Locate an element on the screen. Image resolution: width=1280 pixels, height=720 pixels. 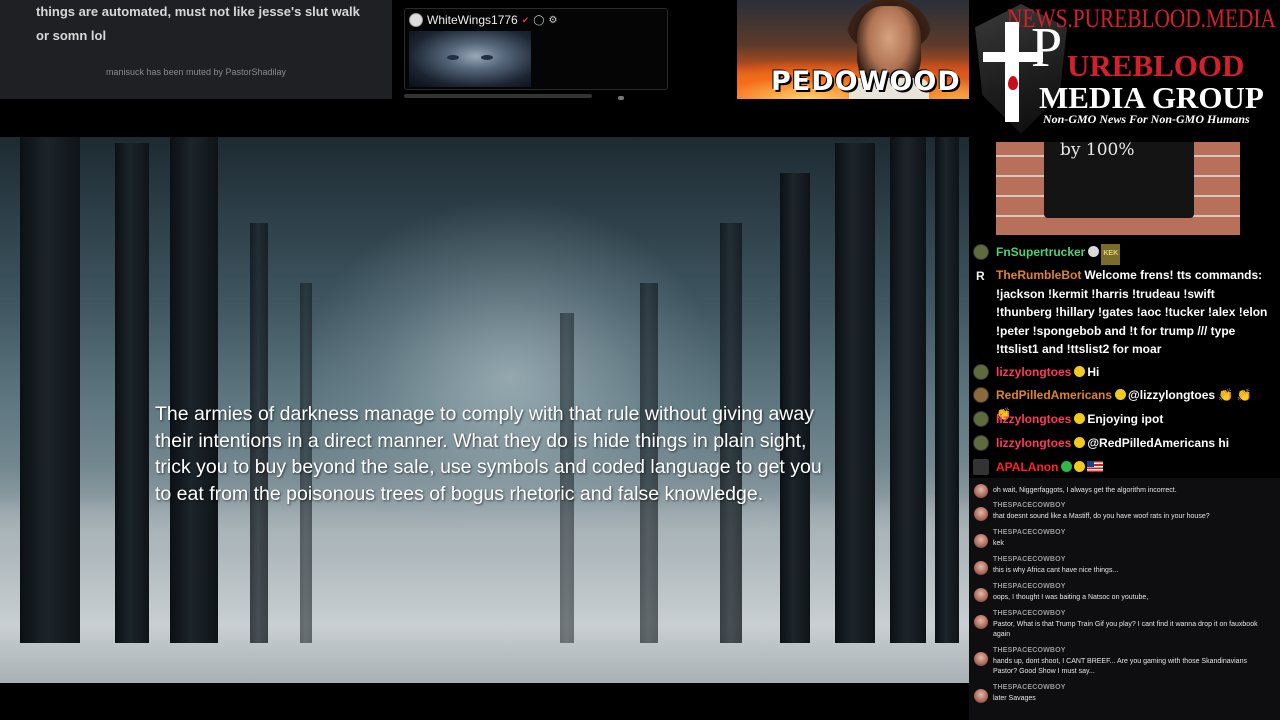
chat-shared-image: by 100% is located at coordinates (1118, 188).